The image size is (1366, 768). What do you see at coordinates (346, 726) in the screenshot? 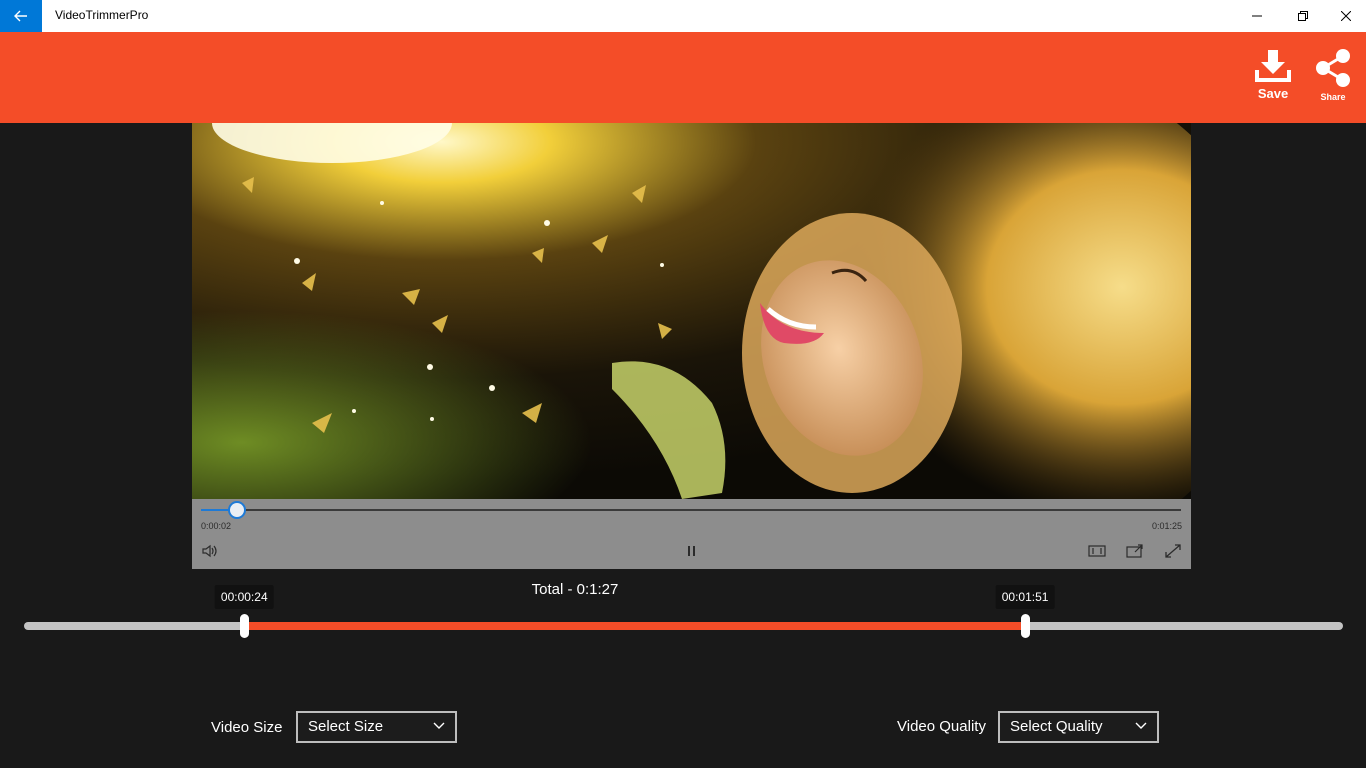
I see `video-size-value: Select Size` at bounding box center [346, 726].